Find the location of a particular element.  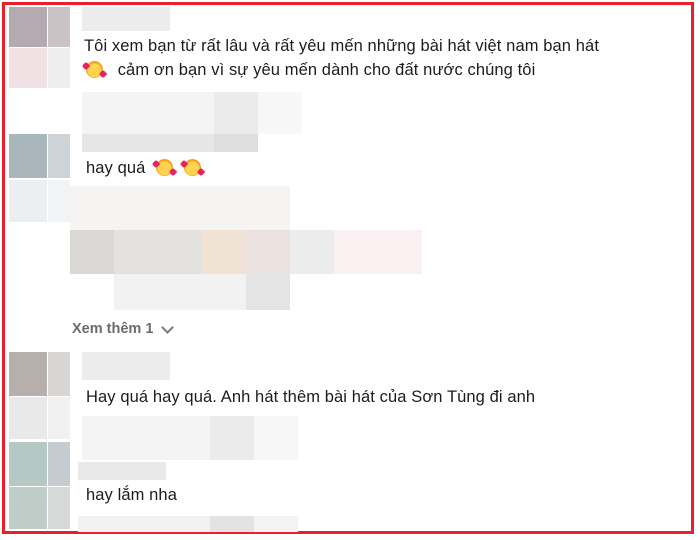

comment-text: hay lắm nha is located at coordinates (131, 495).